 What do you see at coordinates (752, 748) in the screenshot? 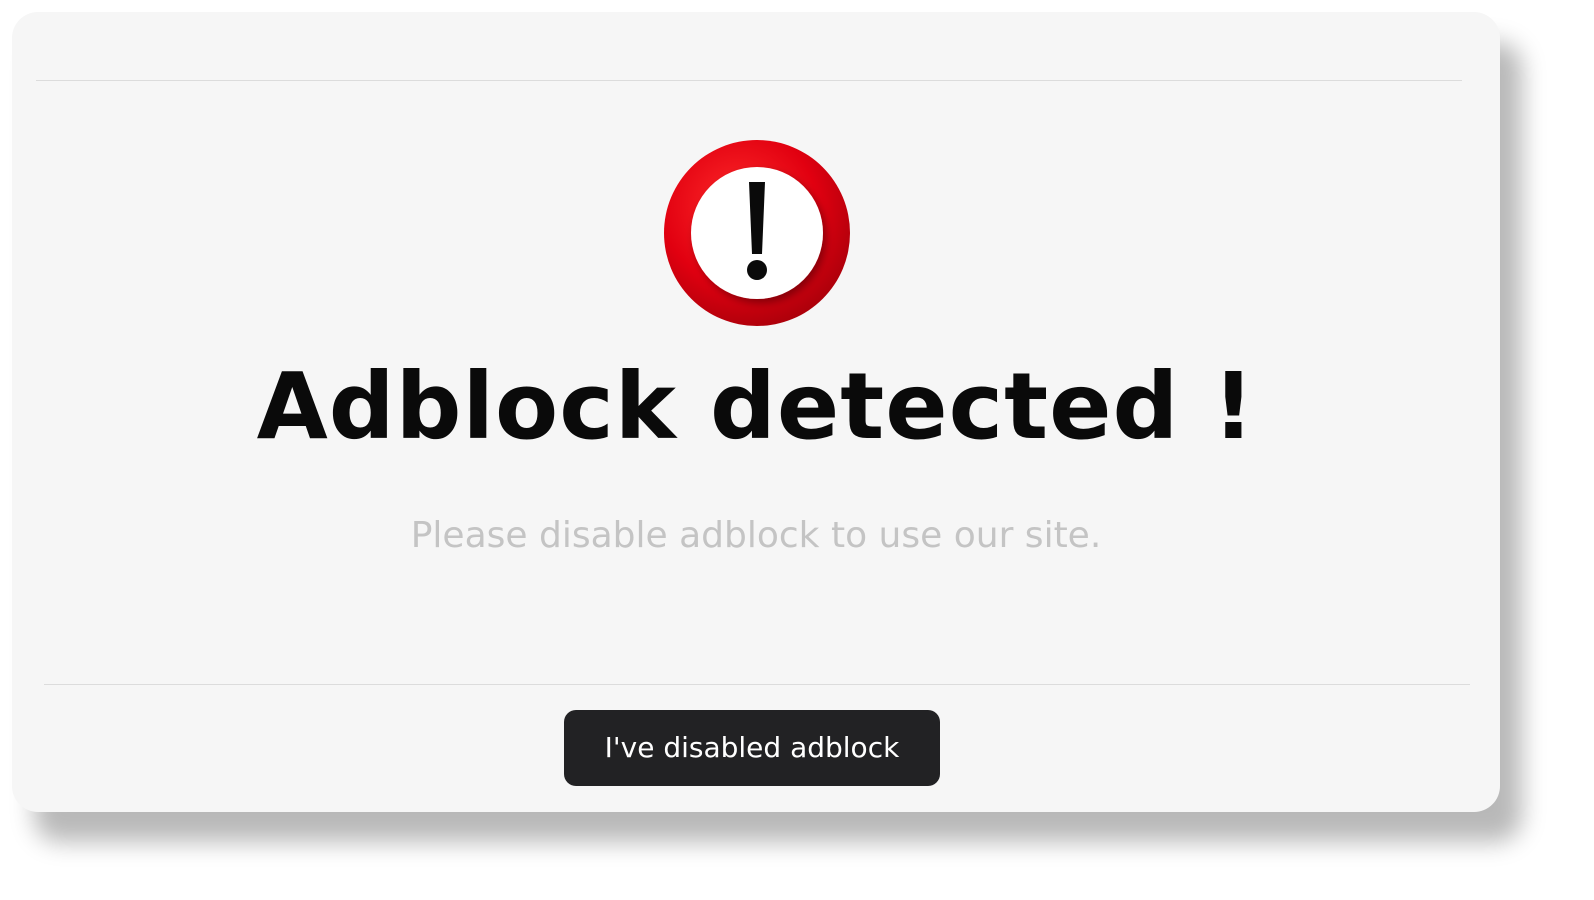
I see `adblock-disabled-button: I've disabled adblock` at bounding box center [752, 748].